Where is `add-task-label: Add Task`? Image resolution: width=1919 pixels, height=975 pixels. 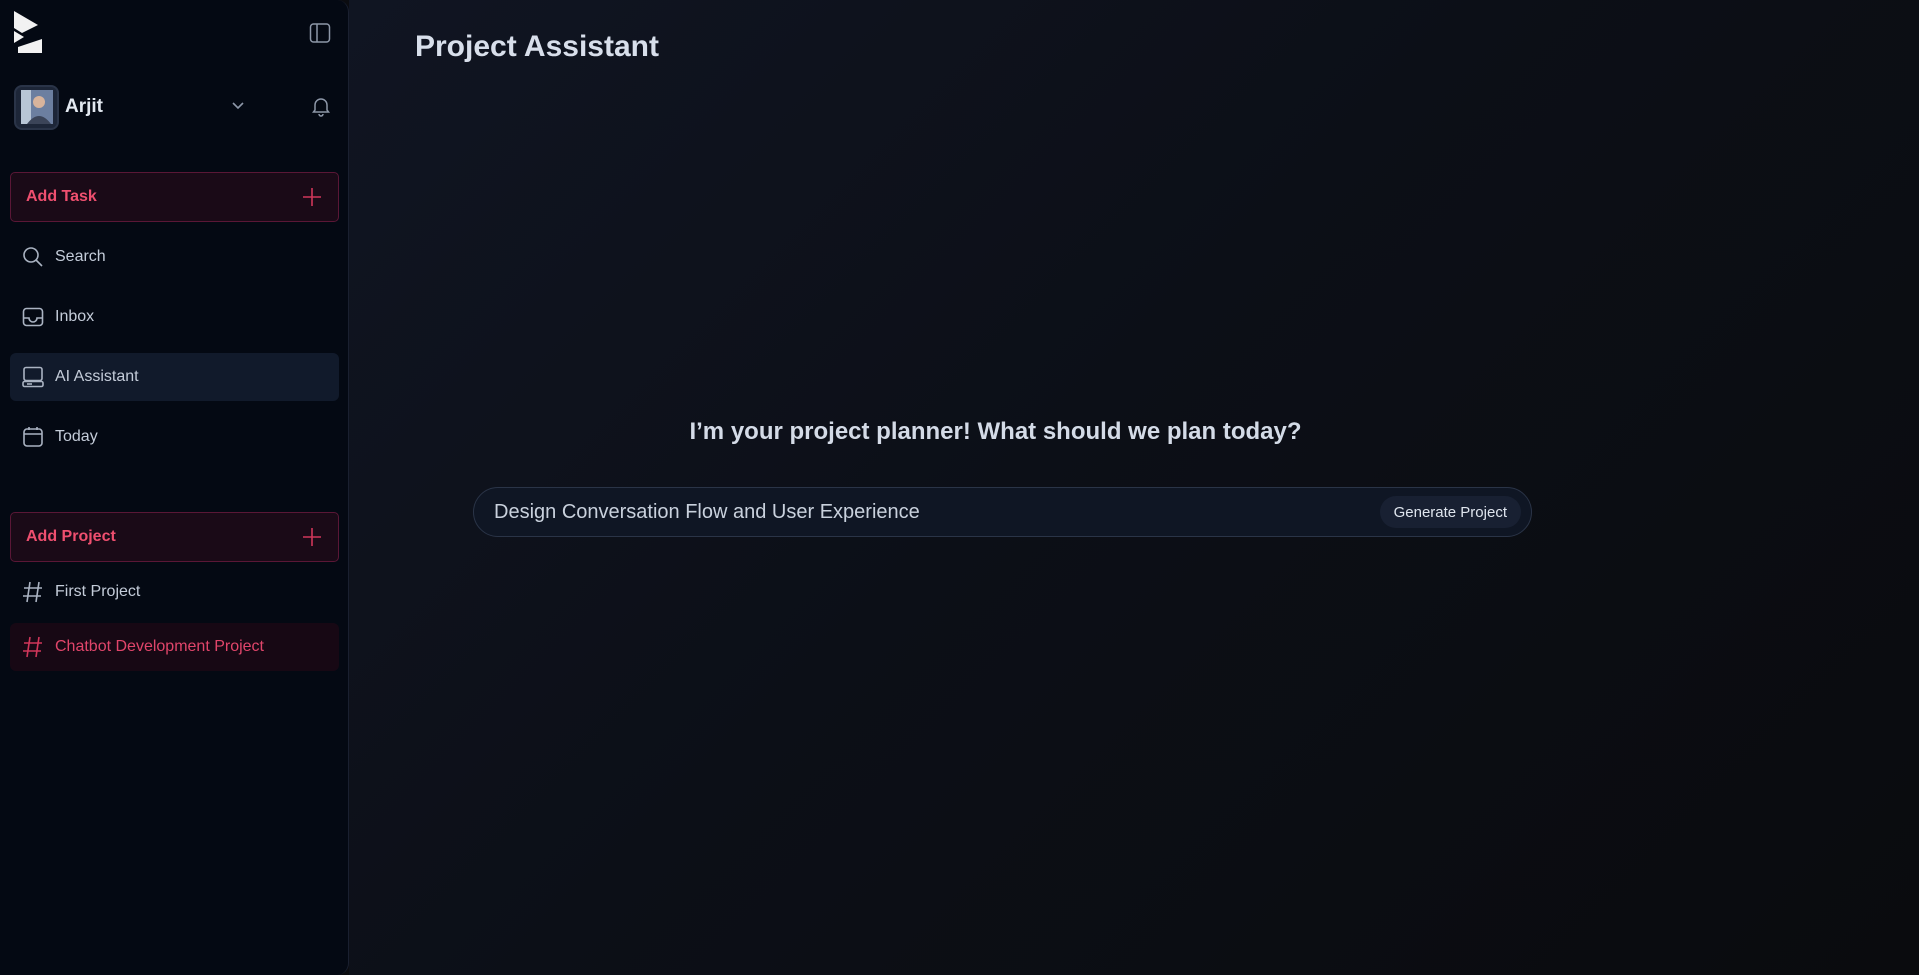
add-task-label: Add Task is located at coordinates (61, 196).